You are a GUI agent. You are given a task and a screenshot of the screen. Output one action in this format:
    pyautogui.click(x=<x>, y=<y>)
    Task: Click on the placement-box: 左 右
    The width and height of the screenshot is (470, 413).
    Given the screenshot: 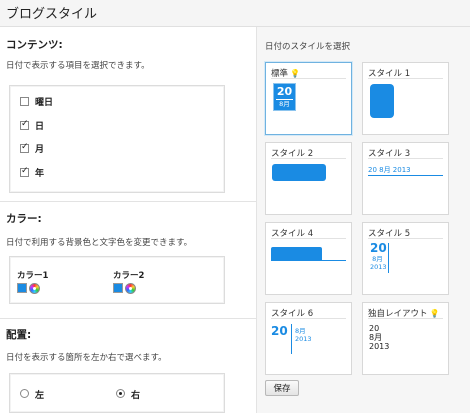 What is the action you would take?
    pyautogui.click(x=117, y=393)
    